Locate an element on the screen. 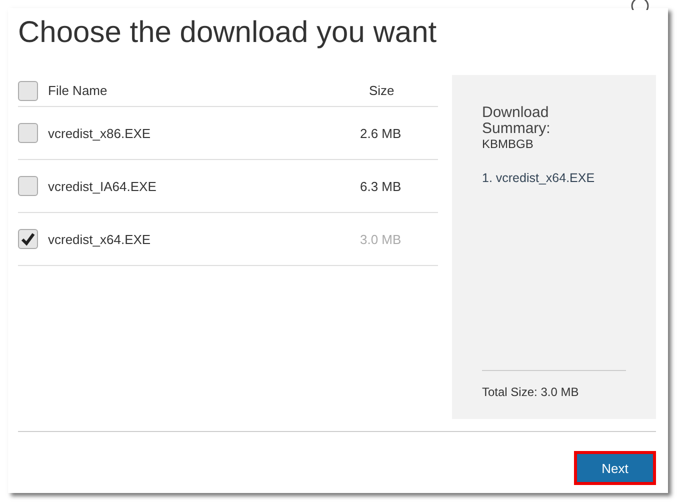 The image size is (680, 503). file-name: vcredist_x86.EXE is located at coordinates (100, 133).